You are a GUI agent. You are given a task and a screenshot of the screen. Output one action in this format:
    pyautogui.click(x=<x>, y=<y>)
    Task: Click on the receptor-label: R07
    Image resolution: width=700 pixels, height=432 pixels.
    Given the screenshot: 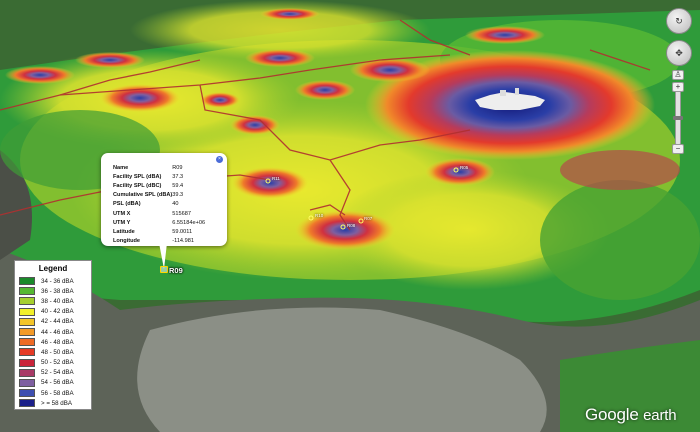 What is the action you would take?
    pyautogui.click(x=368, y=218)
    